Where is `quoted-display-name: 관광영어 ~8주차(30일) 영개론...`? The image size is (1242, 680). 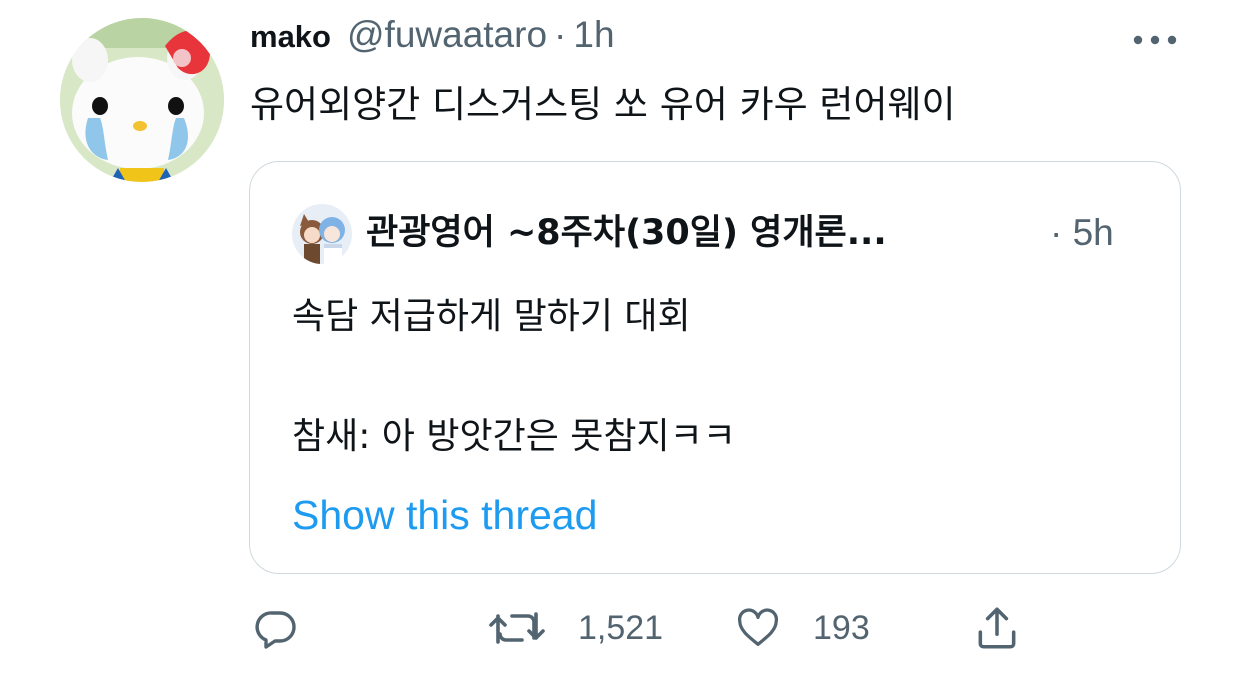 quoted-display-name: 관광영어 ~8주차(30일) 영개론... is located at coordinates (626, 233).